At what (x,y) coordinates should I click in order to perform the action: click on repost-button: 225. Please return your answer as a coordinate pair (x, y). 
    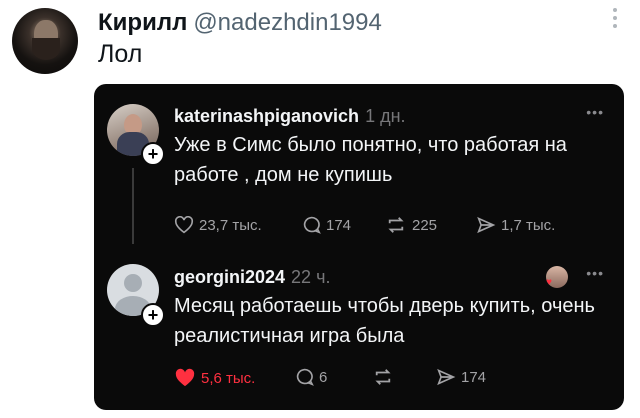
    Looking at the image, I should click on (411, 225).